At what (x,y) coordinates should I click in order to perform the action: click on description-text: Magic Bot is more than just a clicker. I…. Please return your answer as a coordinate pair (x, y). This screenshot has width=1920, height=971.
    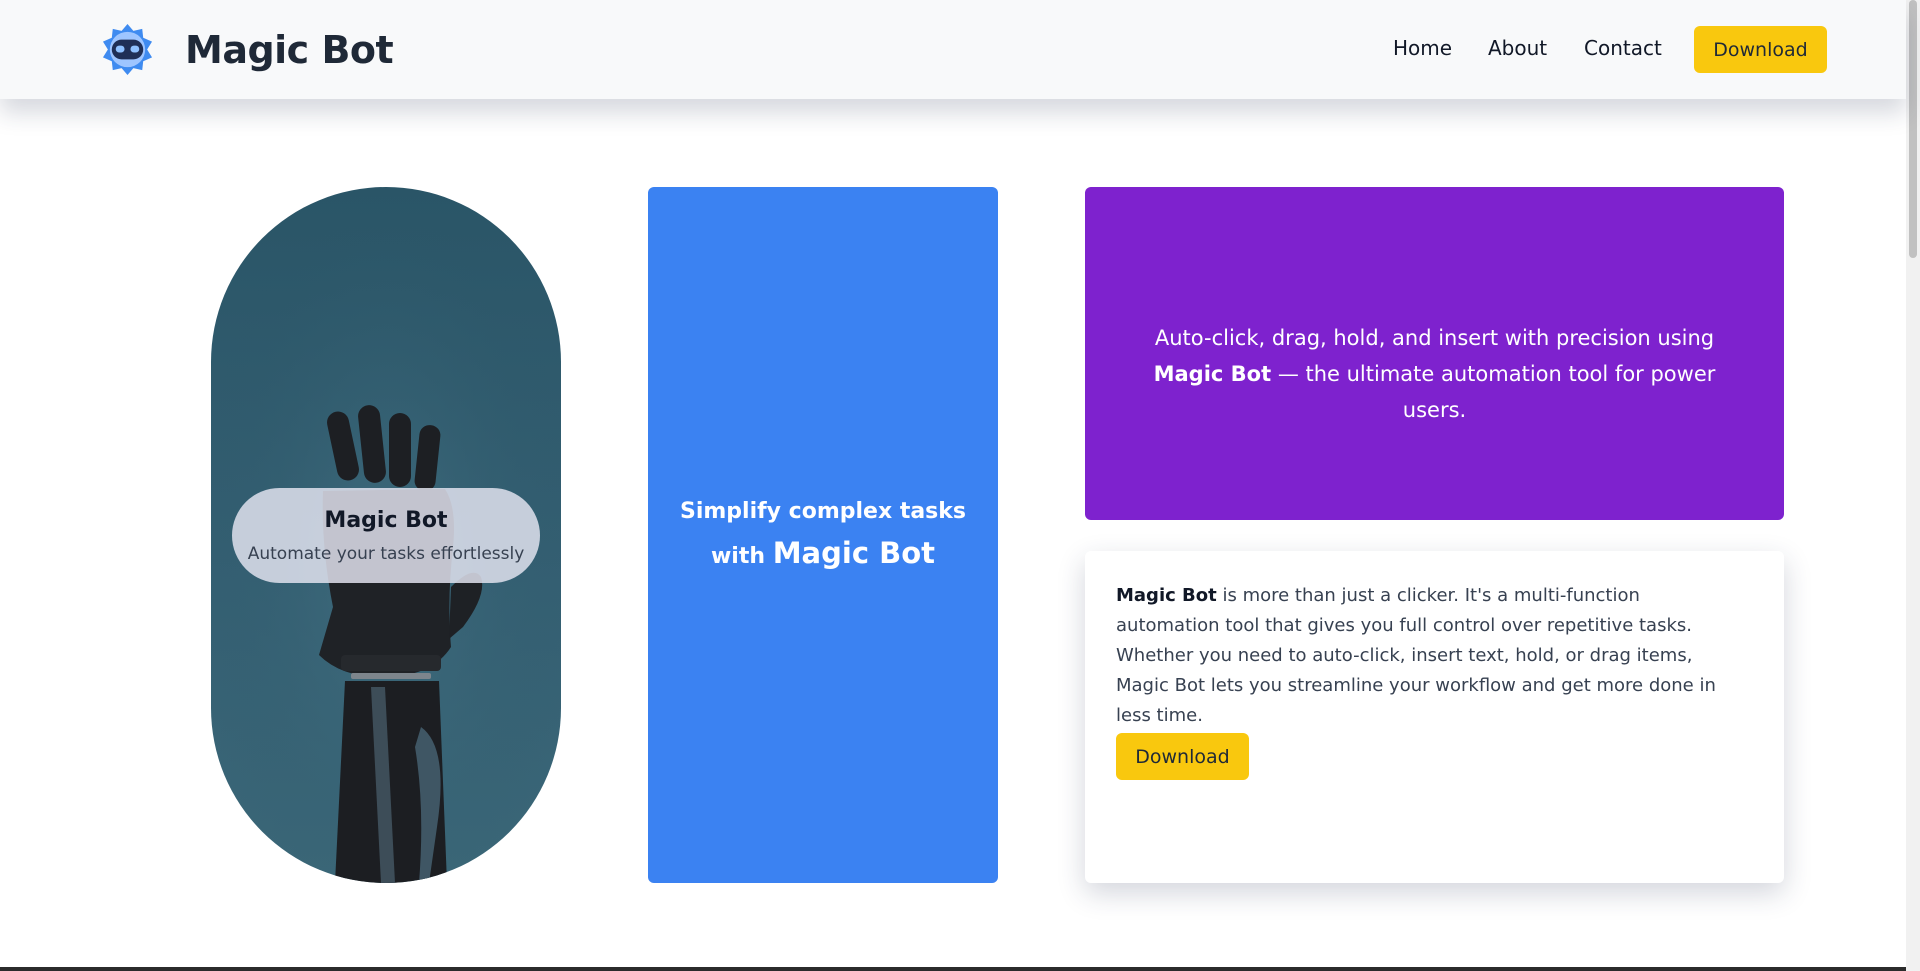
    Looking at the image, I should click on (1430, 656).